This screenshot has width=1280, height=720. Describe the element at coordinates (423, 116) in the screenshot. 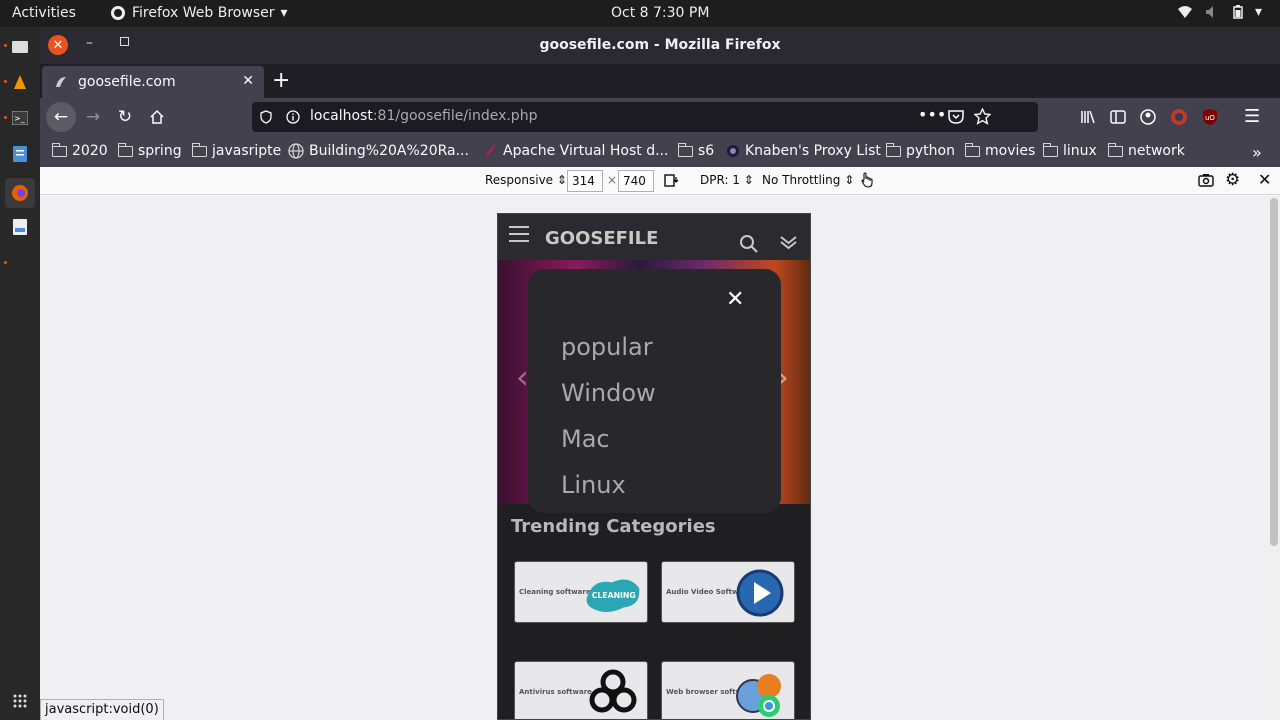

I see `url-text: localhost:81/goosefile/index.php` at that location.